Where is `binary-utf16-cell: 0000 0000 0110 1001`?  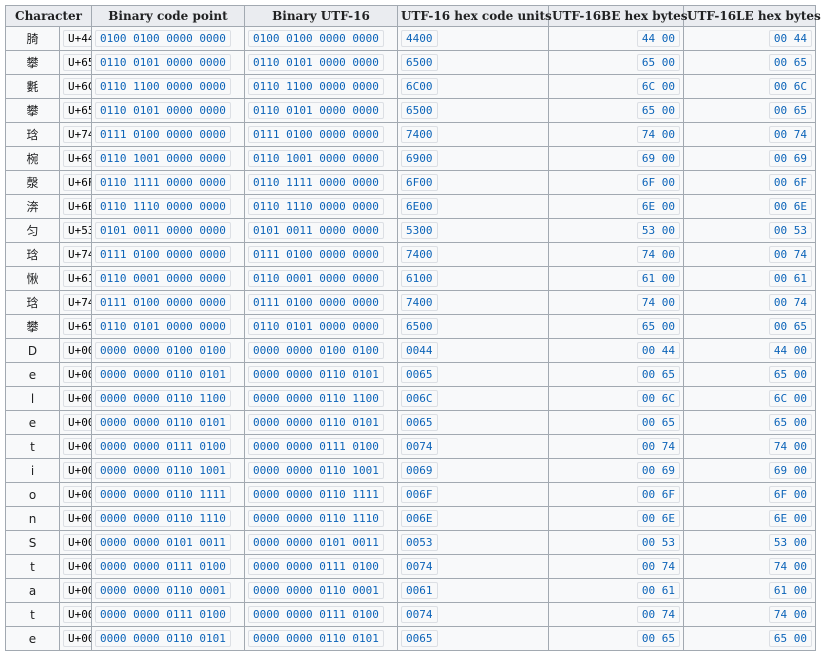
binary-utf16-cell: 0000 0000 0110 1001 is located at coordinates (321, 470).